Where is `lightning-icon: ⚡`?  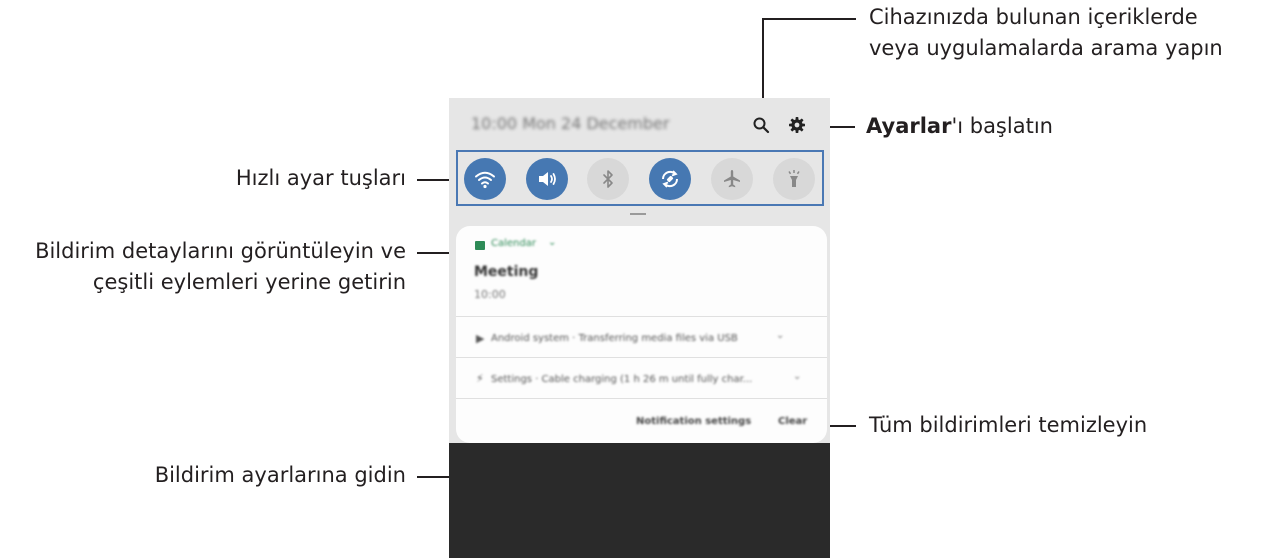 lightning-icon: ⚡ is located at coordinates (480, 378).